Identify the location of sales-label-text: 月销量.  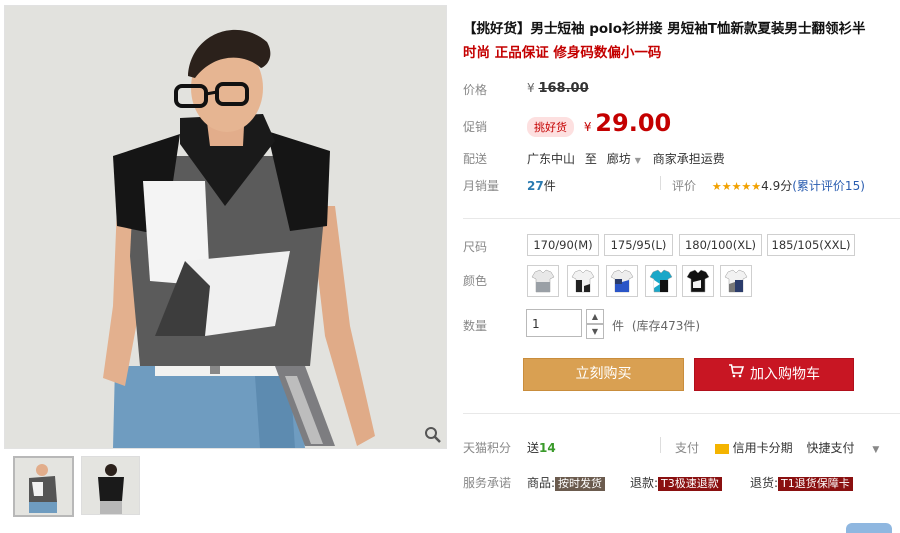
(481, 186).